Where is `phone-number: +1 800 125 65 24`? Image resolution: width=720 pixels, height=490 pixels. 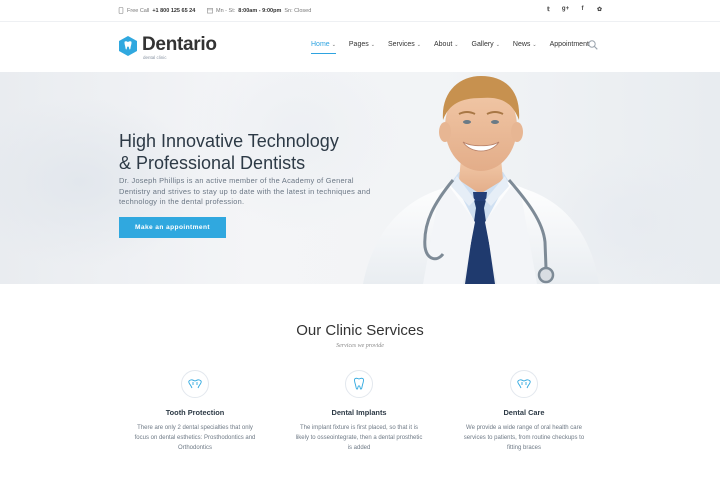
phone-number: +1 800 125 65 24 is located at coordinates (173, 11).